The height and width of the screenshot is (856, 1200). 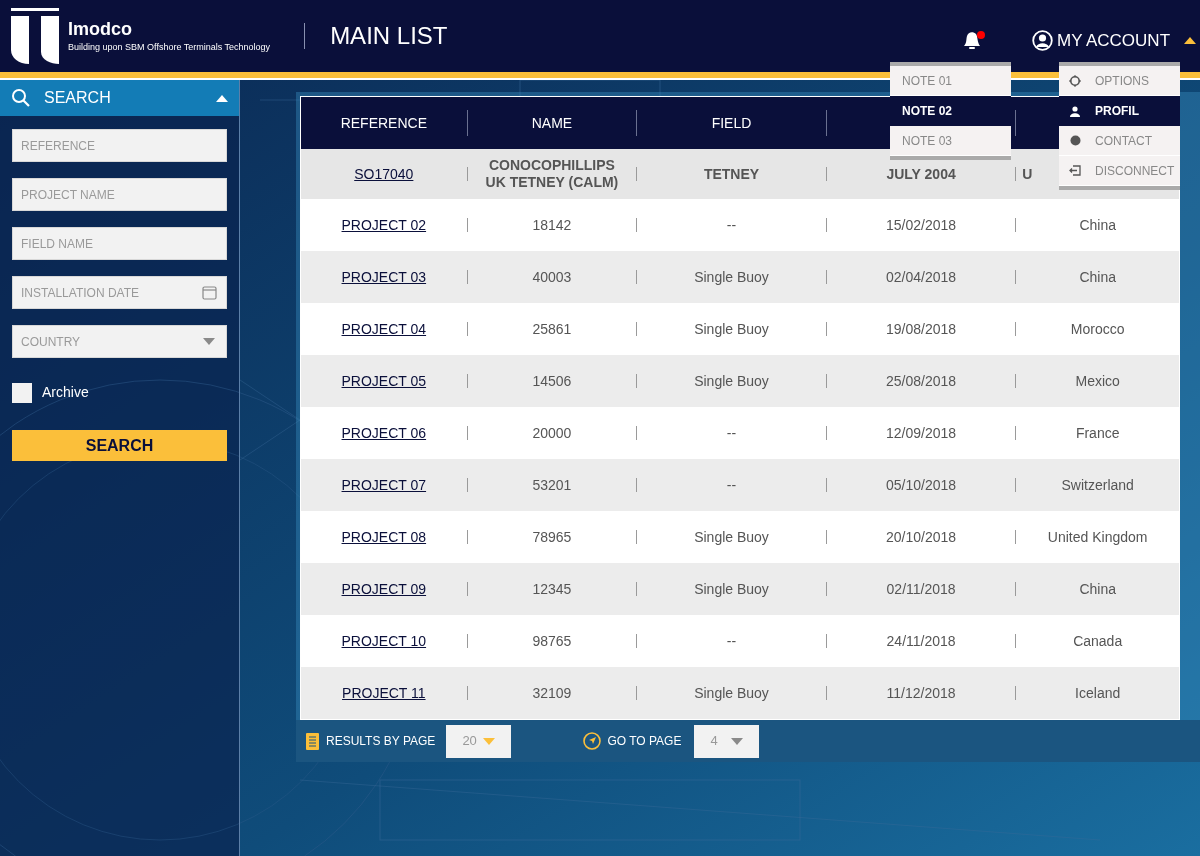 I want to click on reference-link: PROJECT 04, so click(x=384, y=329).